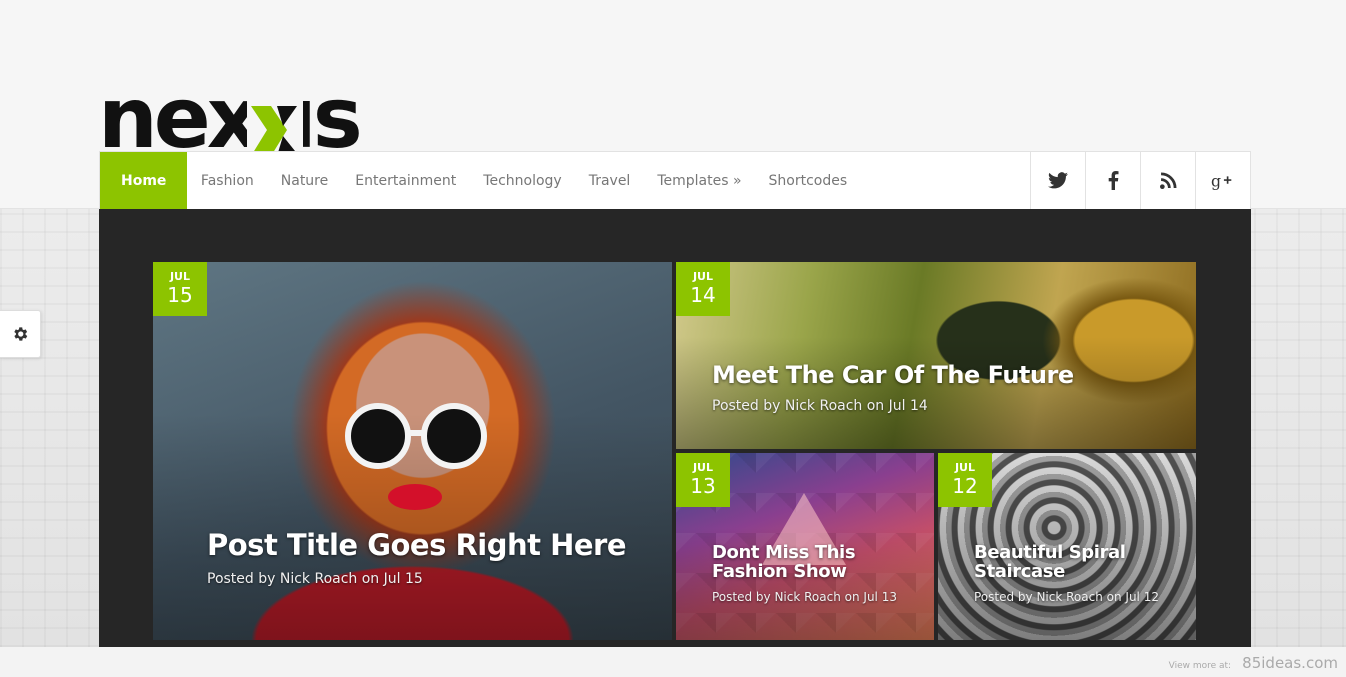 The height and width of the screenshot is (677, 1346). What do you see at coordinates (817, 562) in the screenshot?
I see `post-title: Dont Miss This Fashion Show` at bounding box center [817, 562].